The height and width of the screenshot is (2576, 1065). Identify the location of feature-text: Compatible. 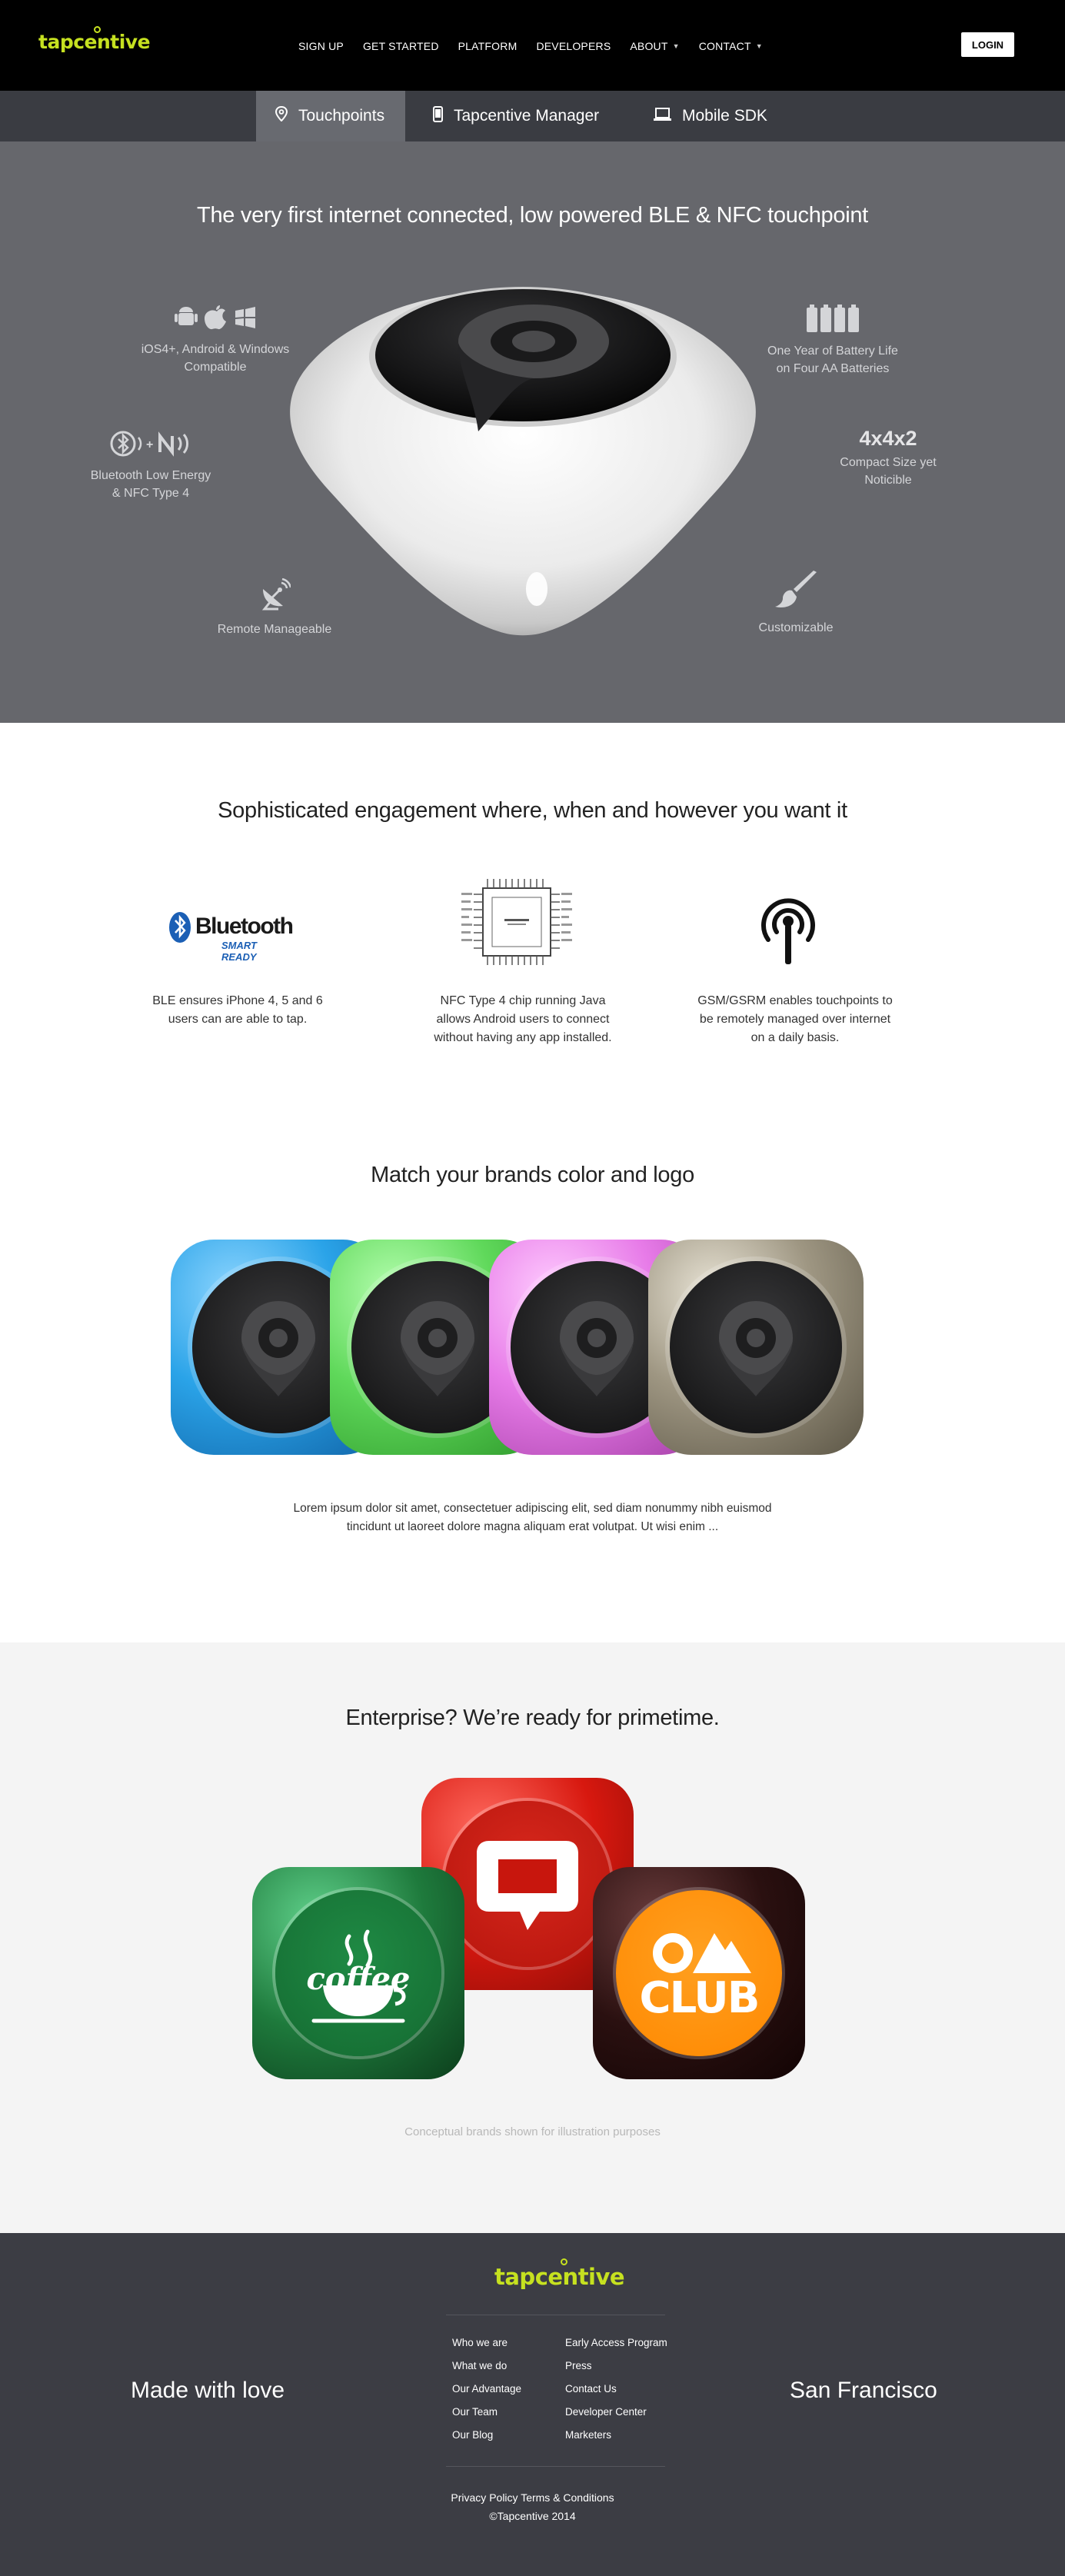
(216, 367).